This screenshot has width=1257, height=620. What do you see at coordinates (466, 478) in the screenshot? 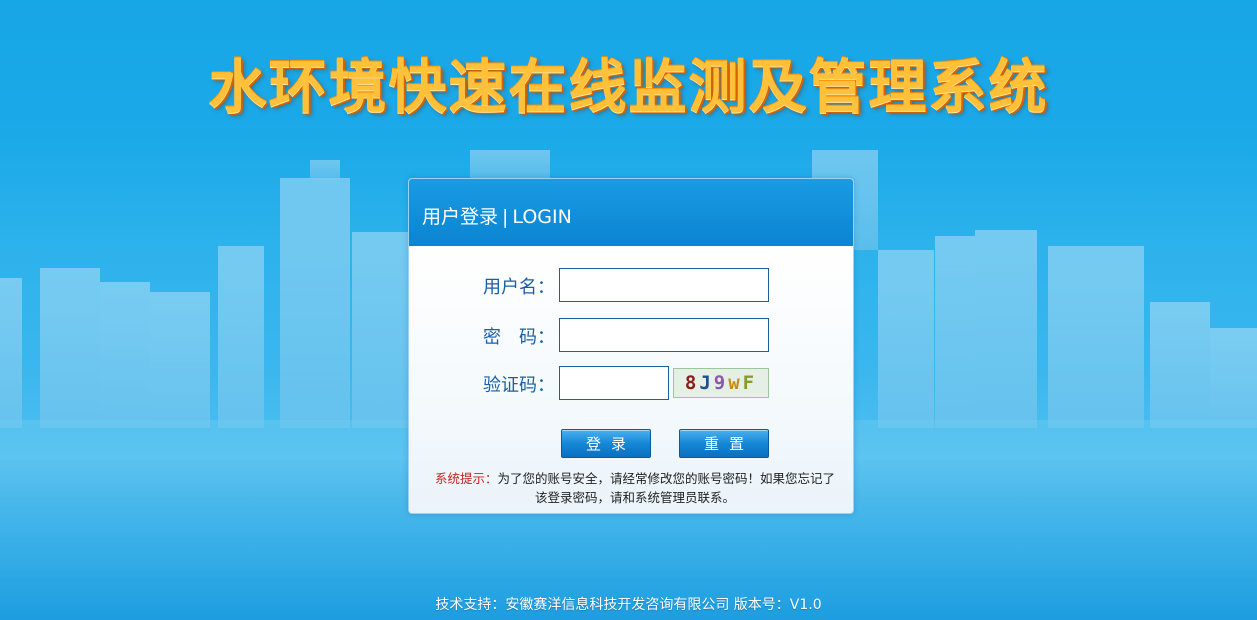
I see `system-tip-label: 系统提示：` at bounding box center [466, 478].